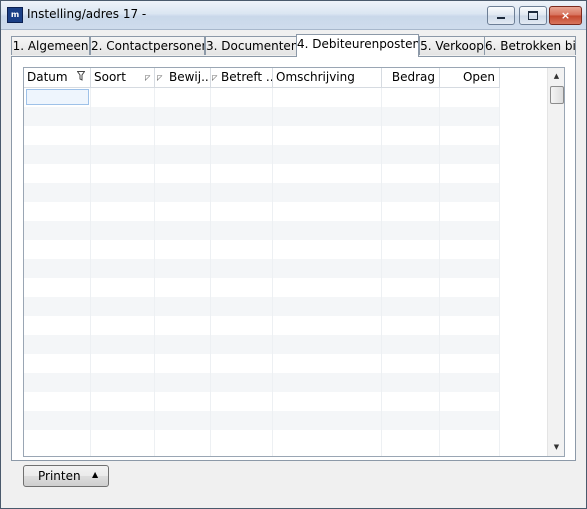 This screenshot has height=509, width=587. I want to click on minimize-button, so click(501, 15).